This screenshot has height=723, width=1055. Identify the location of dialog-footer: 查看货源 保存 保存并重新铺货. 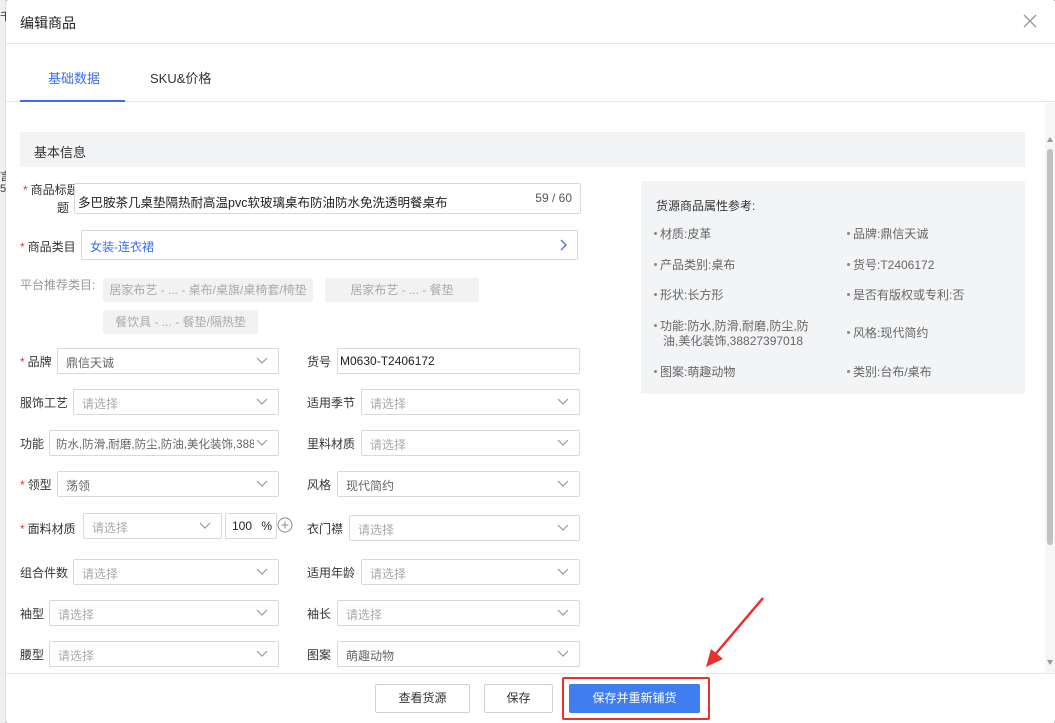
(530, 698).